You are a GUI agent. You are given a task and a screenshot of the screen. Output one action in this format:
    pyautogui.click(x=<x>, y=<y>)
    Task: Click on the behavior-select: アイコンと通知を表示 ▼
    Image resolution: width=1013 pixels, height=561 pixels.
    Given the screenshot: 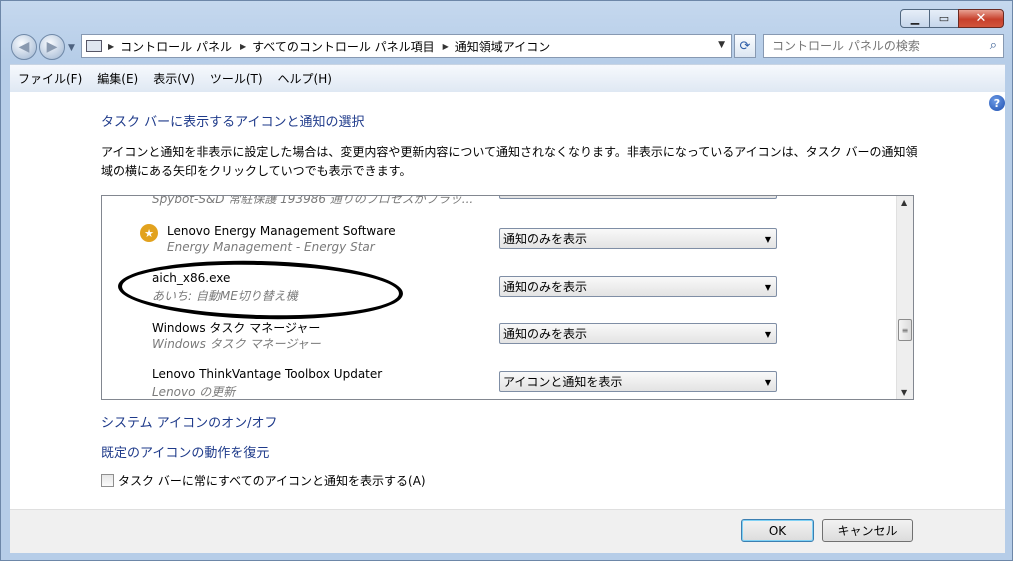 What is the action you would take?
    pyautogui.click(x=638, y=381)
    